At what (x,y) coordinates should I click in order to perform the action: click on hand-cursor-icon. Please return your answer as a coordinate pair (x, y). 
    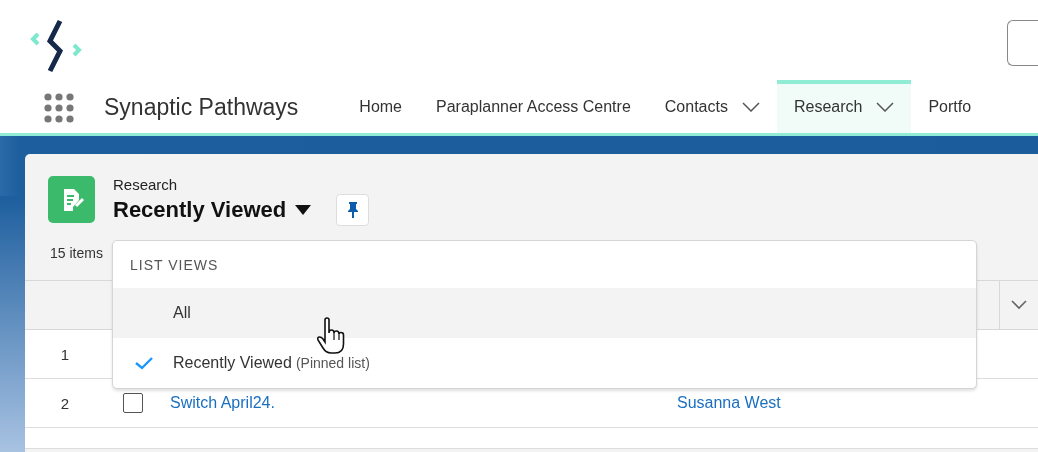
    Looking at the image, I should click on (331, 336).